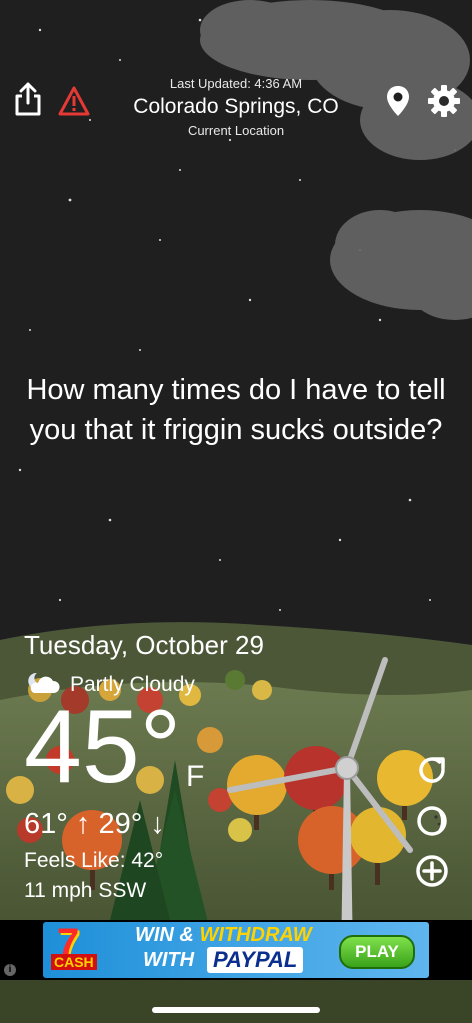 This screenshot has height=1023, width=472. I want to click on ad-paypal-logo: PAYPAL, so click(255, 960).